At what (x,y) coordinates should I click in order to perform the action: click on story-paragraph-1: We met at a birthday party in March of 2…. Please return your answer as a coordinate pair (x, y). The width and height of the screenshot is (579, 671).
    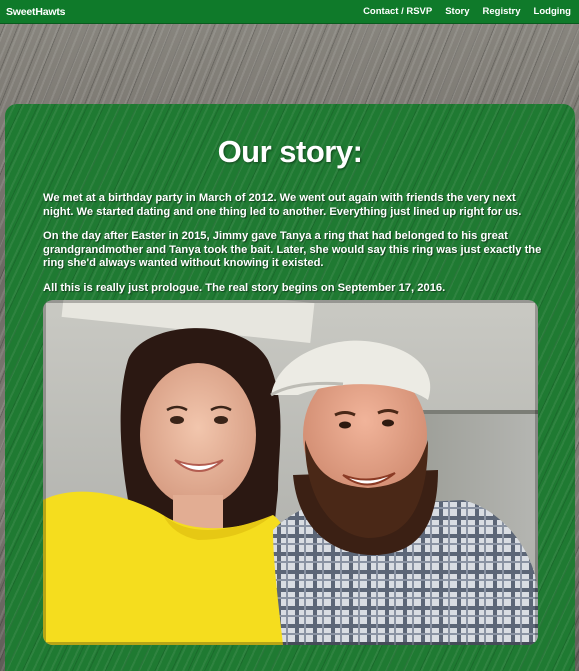
    Looking at the image, I should click on (282, 205).